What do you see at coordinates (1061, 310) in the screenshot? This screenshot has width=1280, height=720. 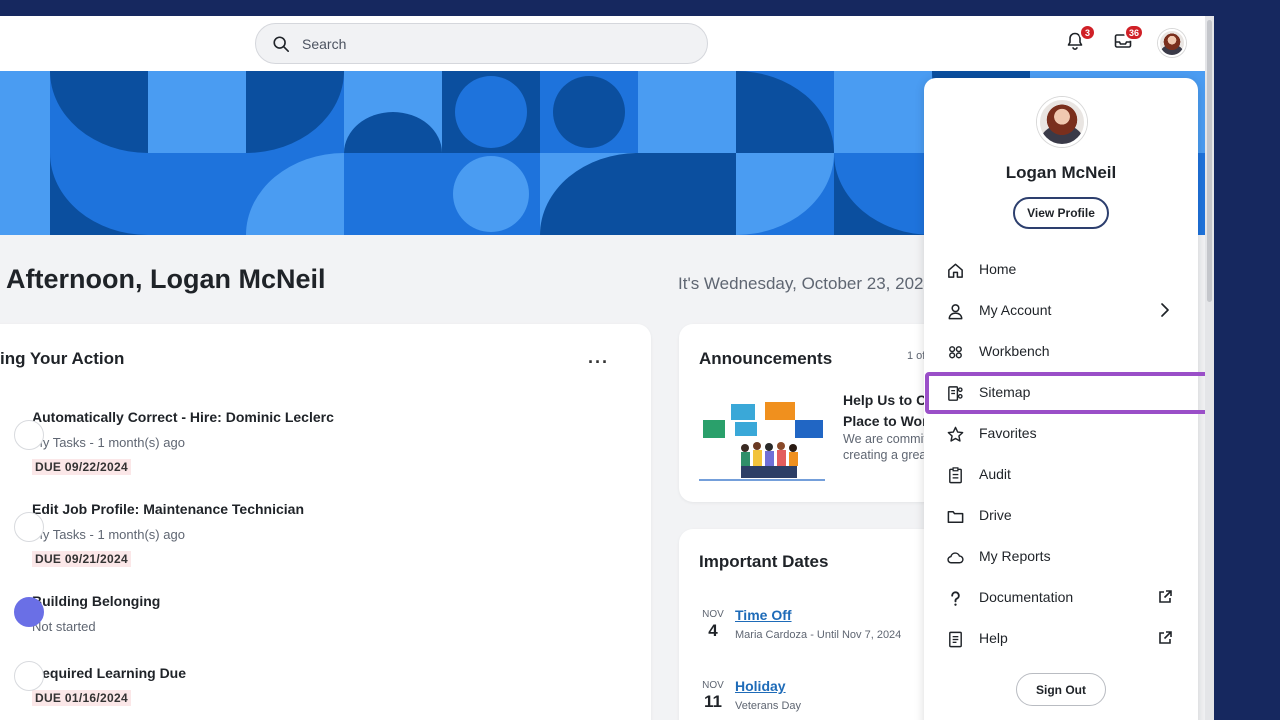 I see `menu-item-my-account: My Account` at bounding box center [1061, 310].